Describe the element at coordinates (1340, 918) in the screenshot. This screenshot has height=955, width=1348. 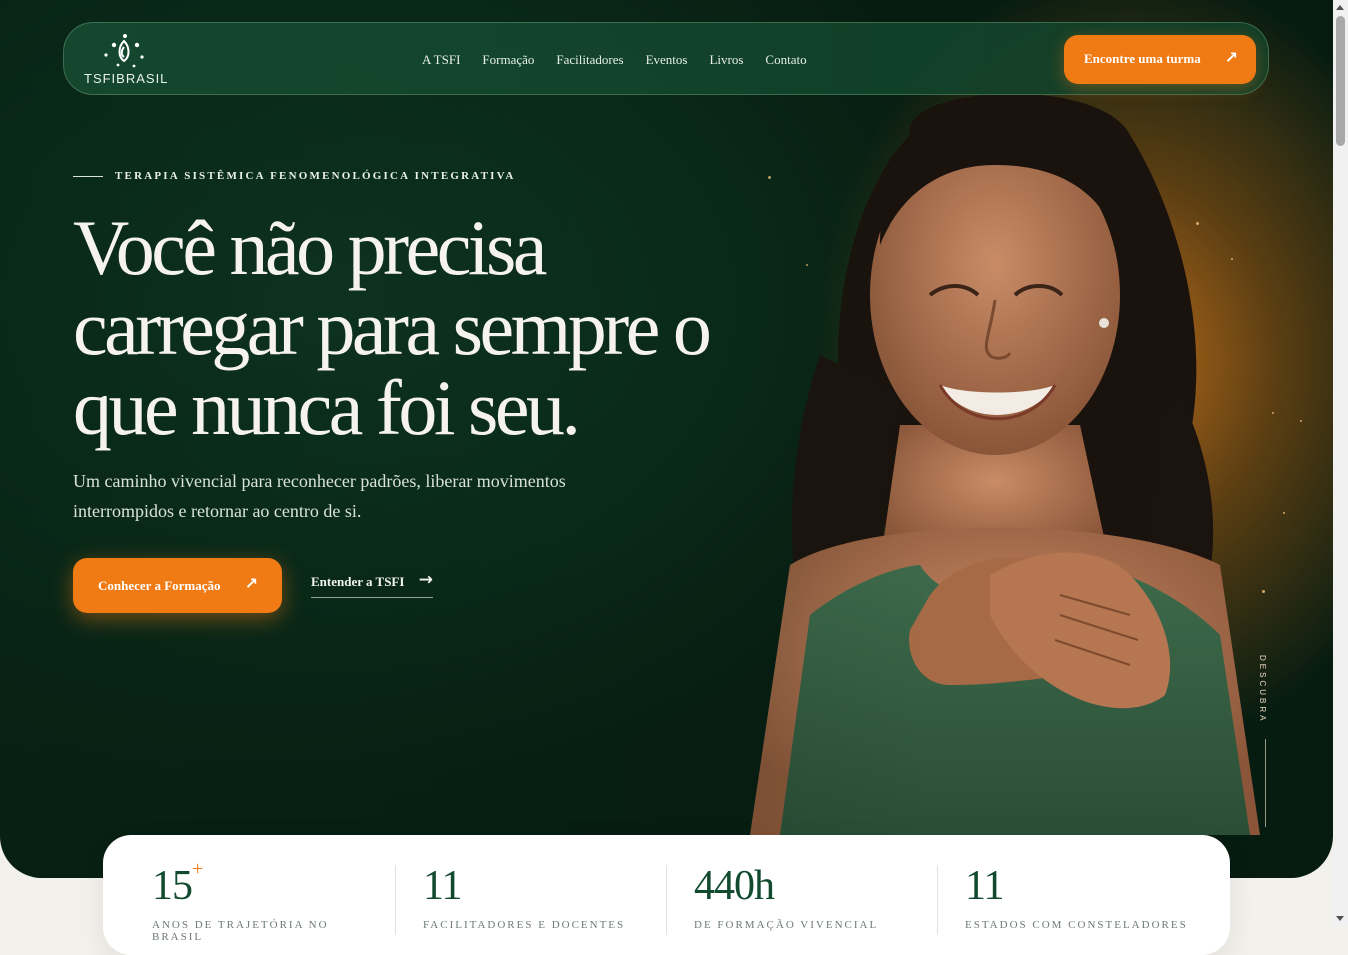
I see `scroll-down-icon` at that location.